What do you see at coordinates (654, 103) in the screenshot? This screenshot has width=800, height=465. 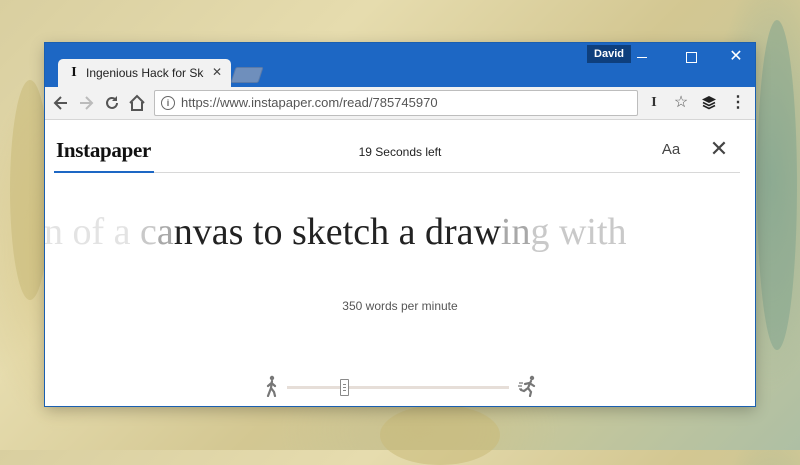 I see `instapaper-extension-icon: I` at bounding box center [654, 103].